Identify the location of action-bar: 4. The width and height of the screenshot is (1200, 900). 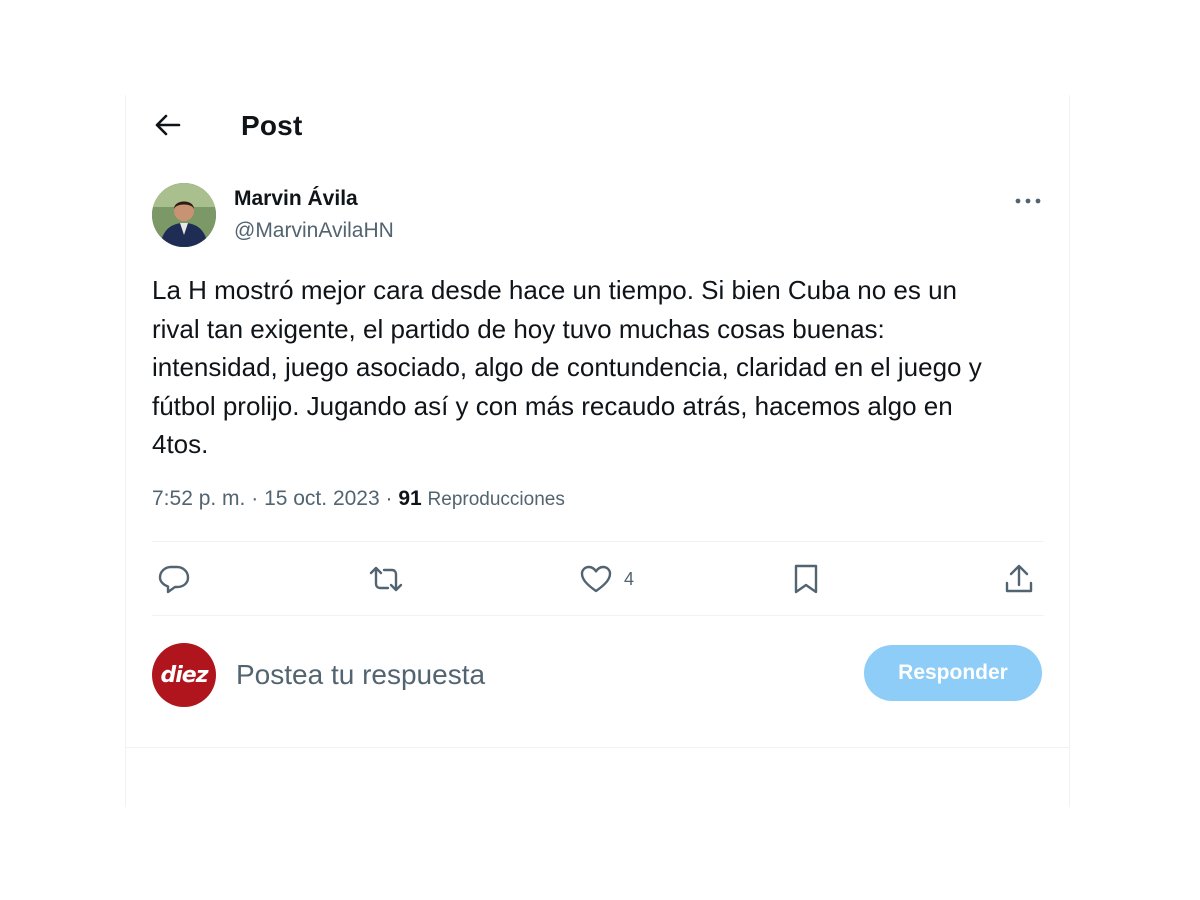
(598, 579).